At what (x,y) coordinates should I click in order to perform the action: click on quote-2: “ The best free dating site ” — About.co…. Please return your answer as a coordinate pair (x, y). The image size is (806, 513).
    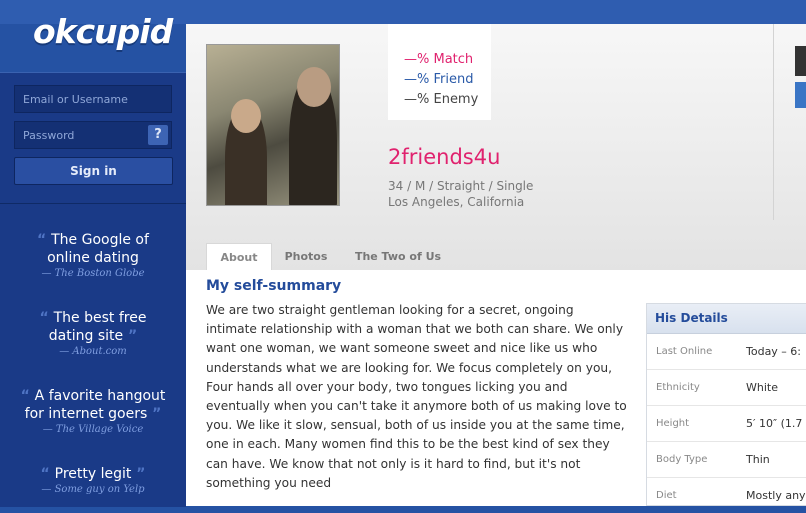
    Looking at the image, I should click on (93, 333).